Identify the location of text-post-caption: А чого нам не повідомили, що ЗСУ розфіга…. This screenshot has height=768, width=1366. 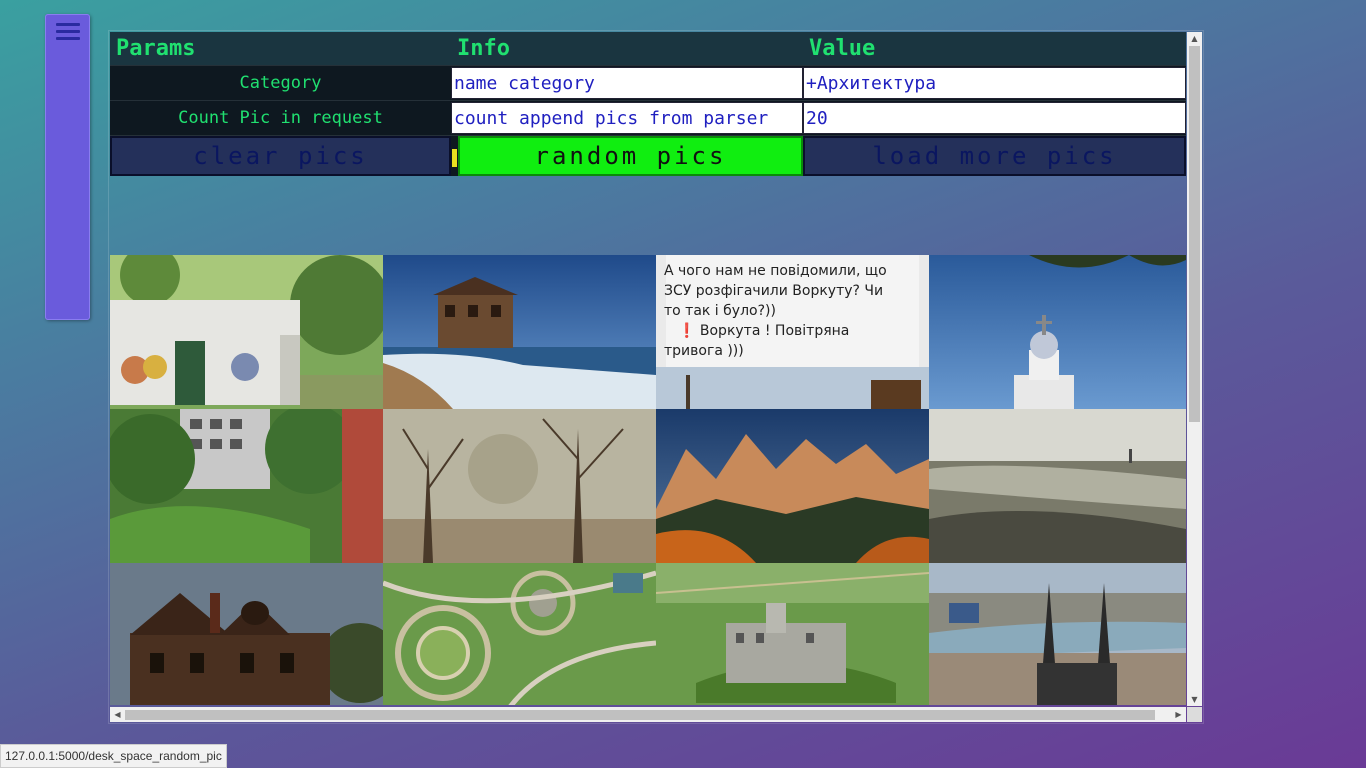
(775, 311).